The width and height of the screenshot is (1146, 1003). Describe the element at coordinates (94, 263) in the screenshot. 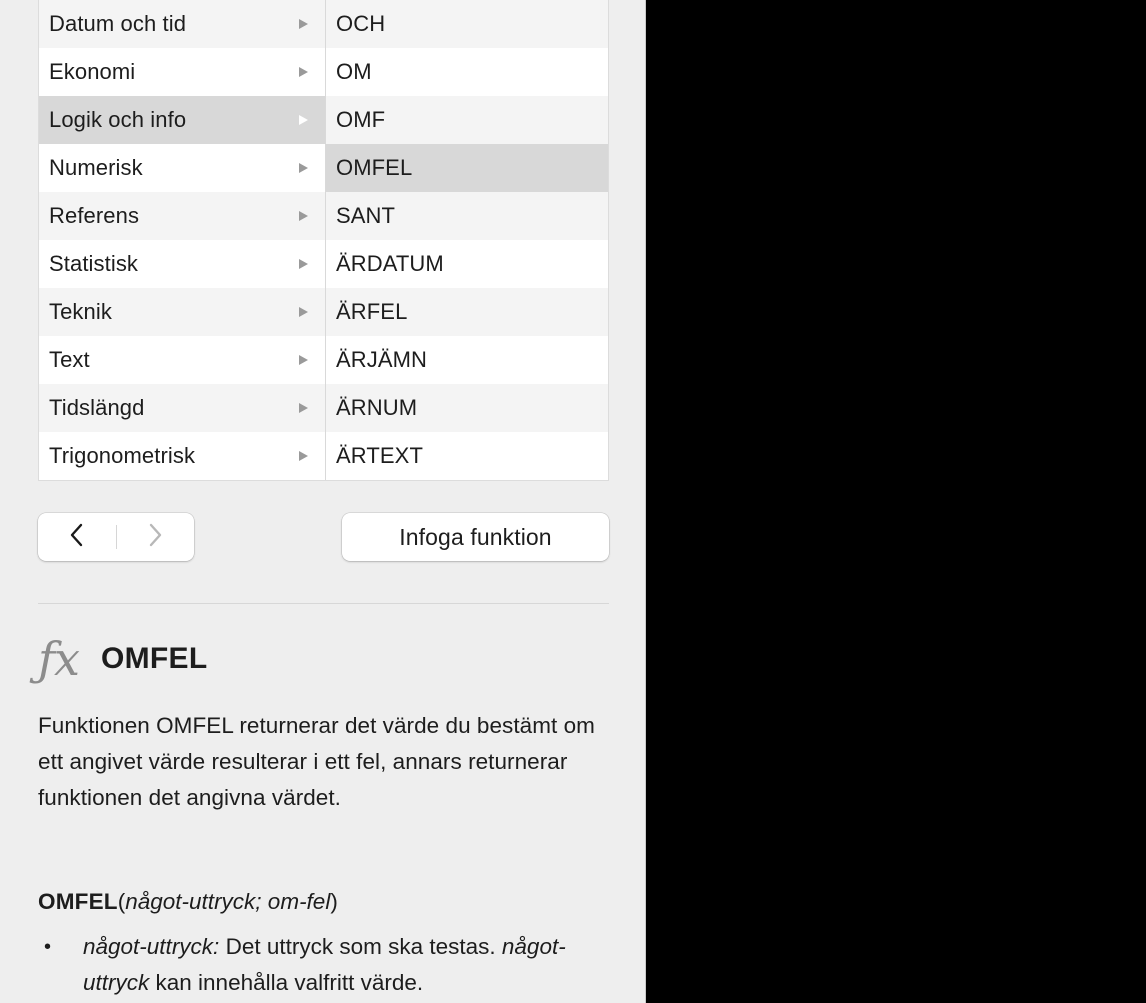

I see `category-item-label: Statistisk` at that location.